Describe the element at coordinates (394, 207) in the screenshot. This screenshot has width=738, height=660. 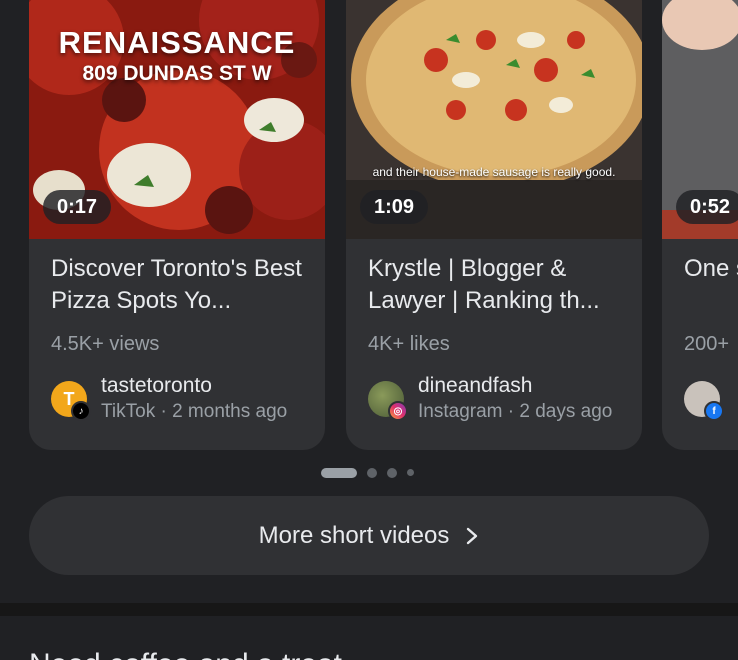
I see `duration-badge: 1:09` at that location.